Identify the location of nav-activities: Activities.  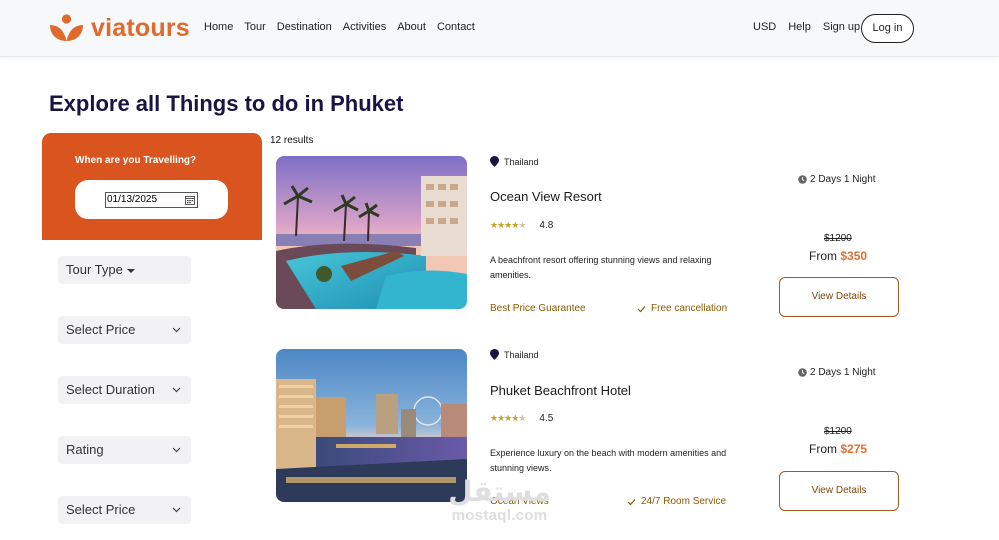
(364, 27).